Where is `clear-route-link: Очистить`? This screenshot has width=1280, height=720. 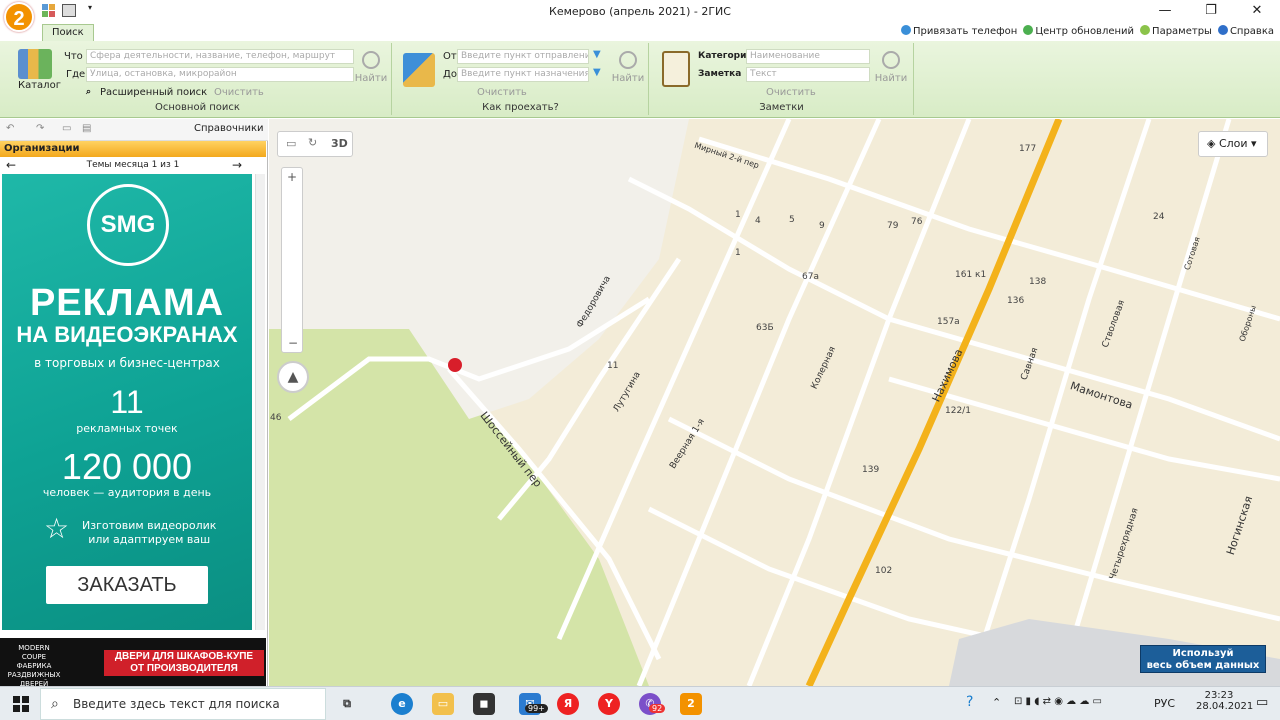 clear-route-link: Очистить is located at coordinates (502, 92).